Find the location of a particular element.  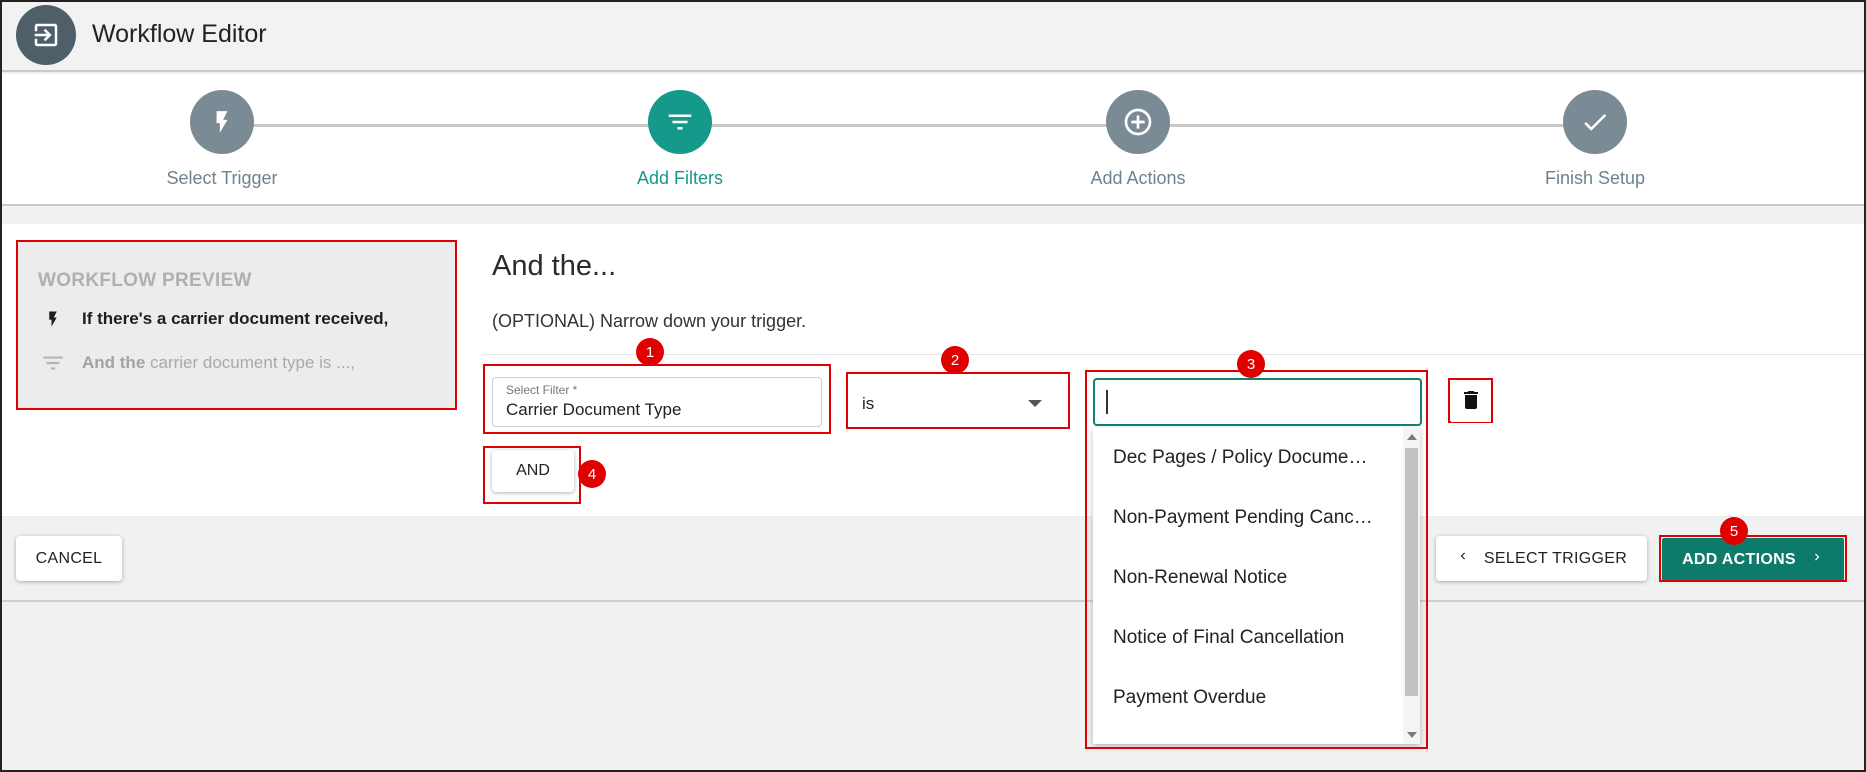

annotation-badge-2: 2 is located at coordinates (955, 360).